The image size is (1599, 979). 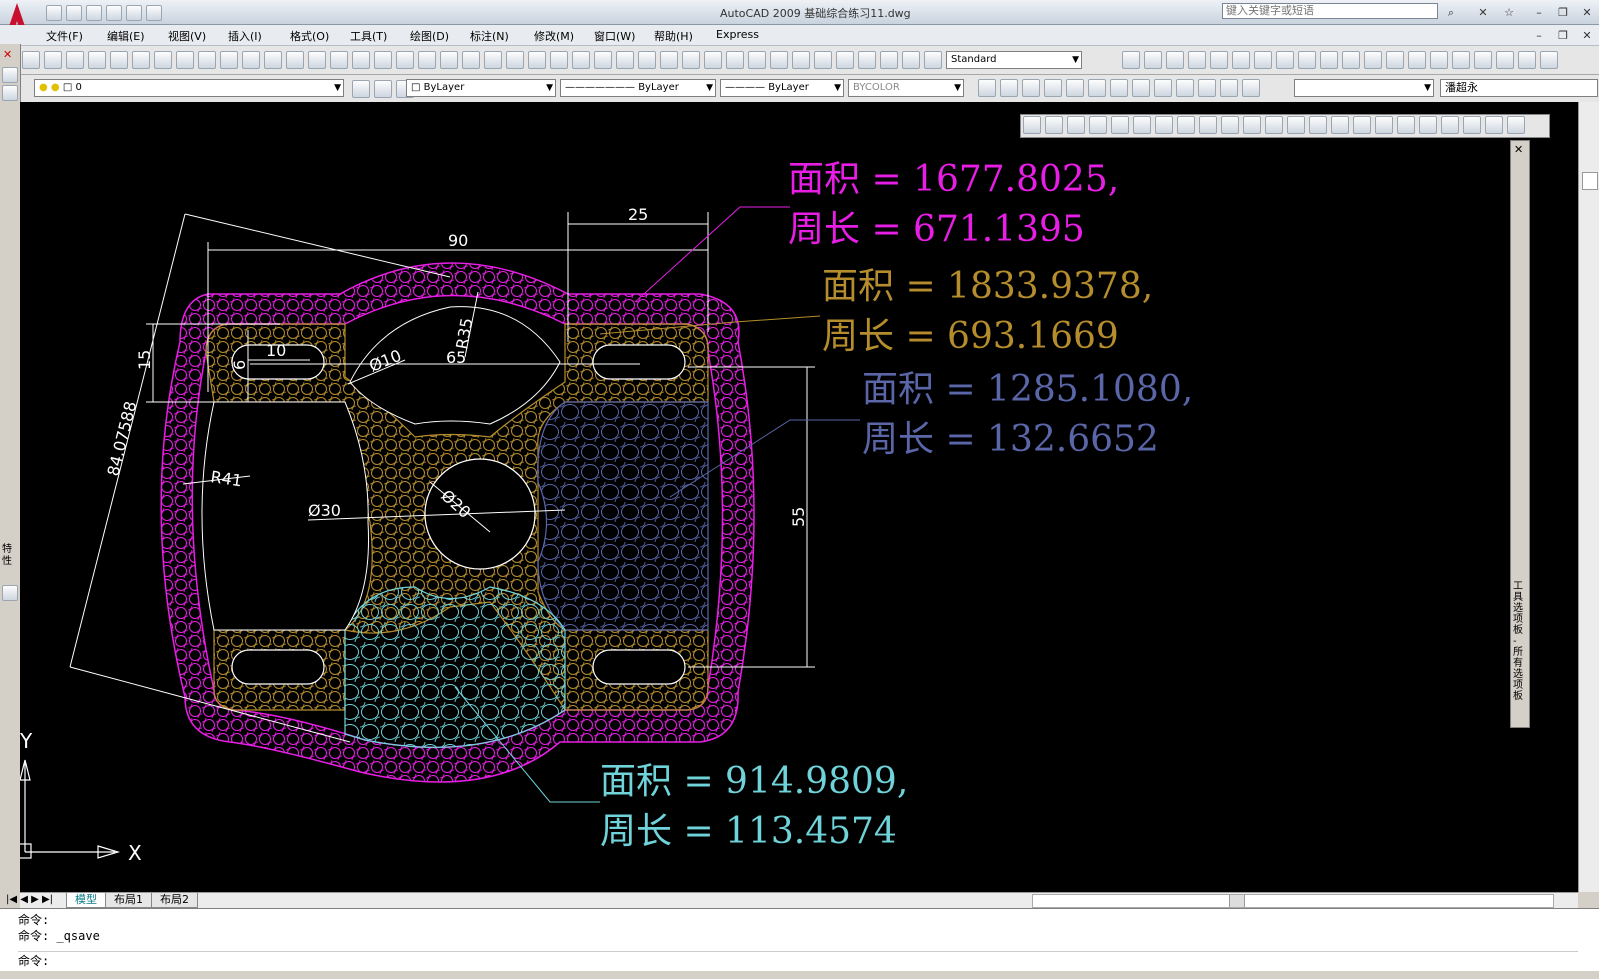 I want to click on slot-bottom-right, so click(x=639, y=667).